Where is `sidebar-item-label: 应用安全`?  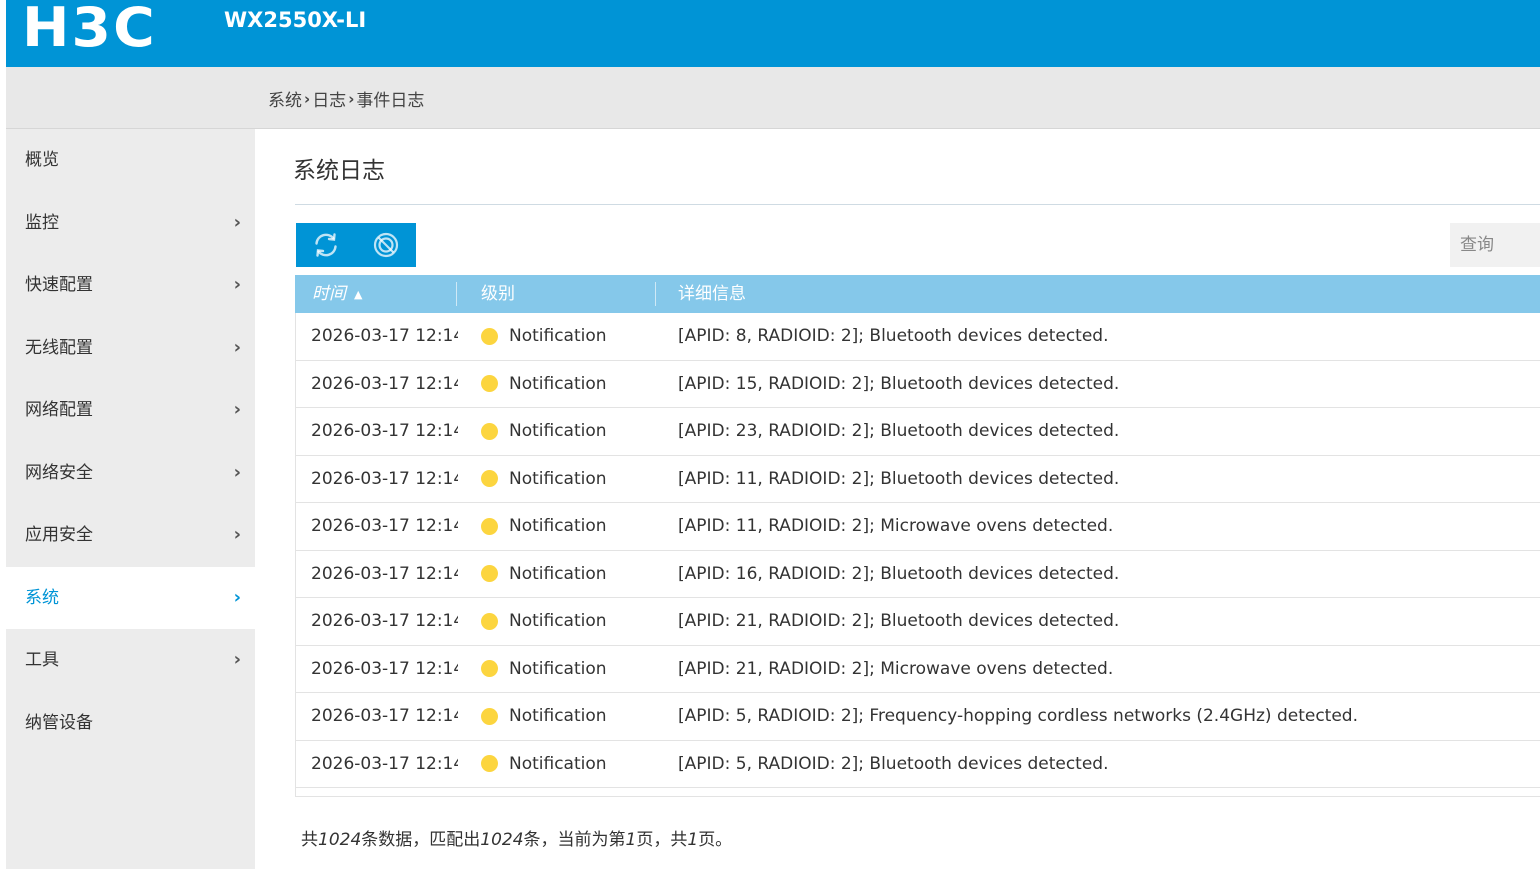
sidebar-item-label: 应用安全 is located at coordinates (59, 535).